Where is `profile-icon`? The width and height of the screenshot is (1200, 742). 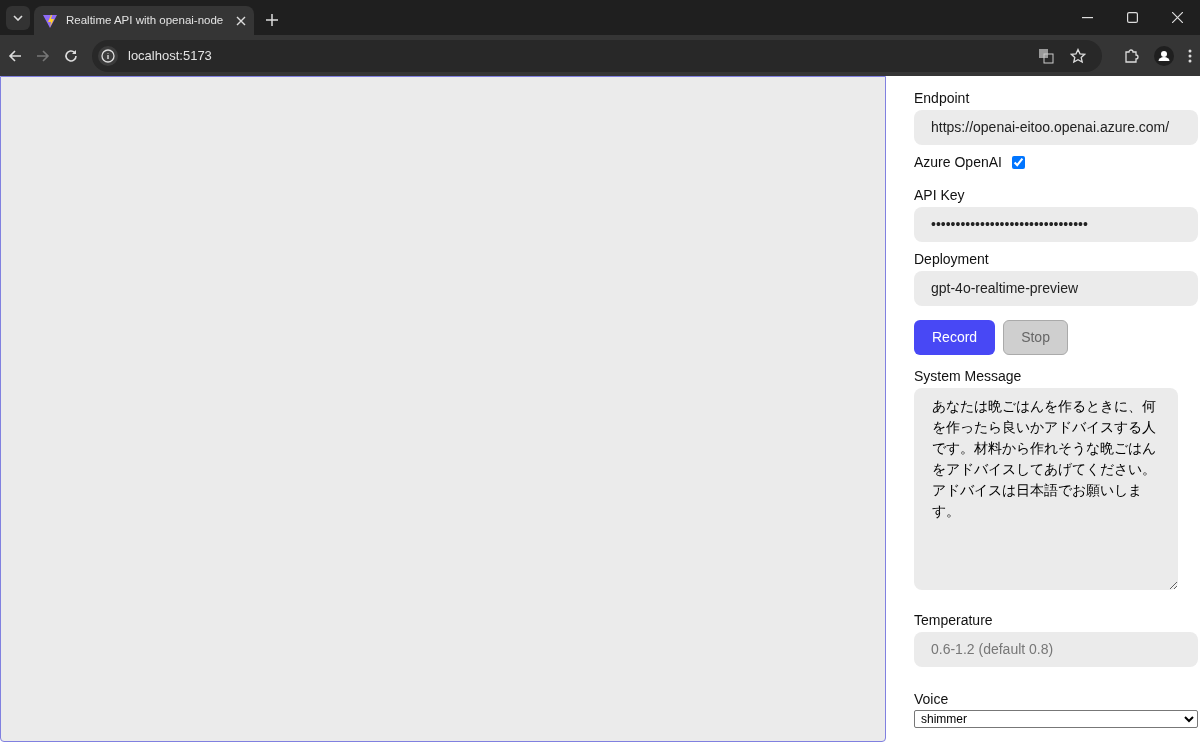 profile-icon is located at coordinates (1164, 55).